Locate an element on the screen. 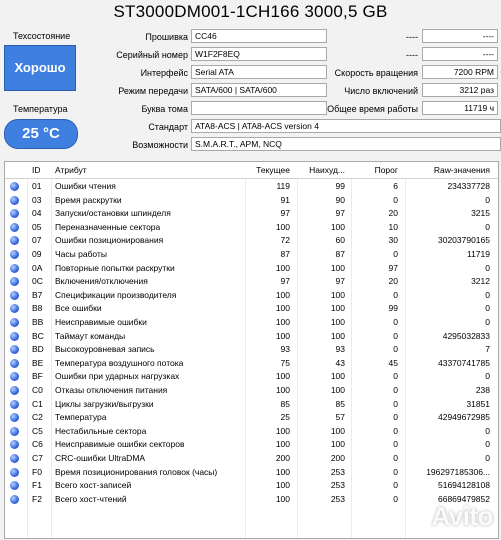 The height and width of the screenshot is (540, 501). table-row: 09 Часы работы 87 87 0 11719 is located at coordinates (251, 255).